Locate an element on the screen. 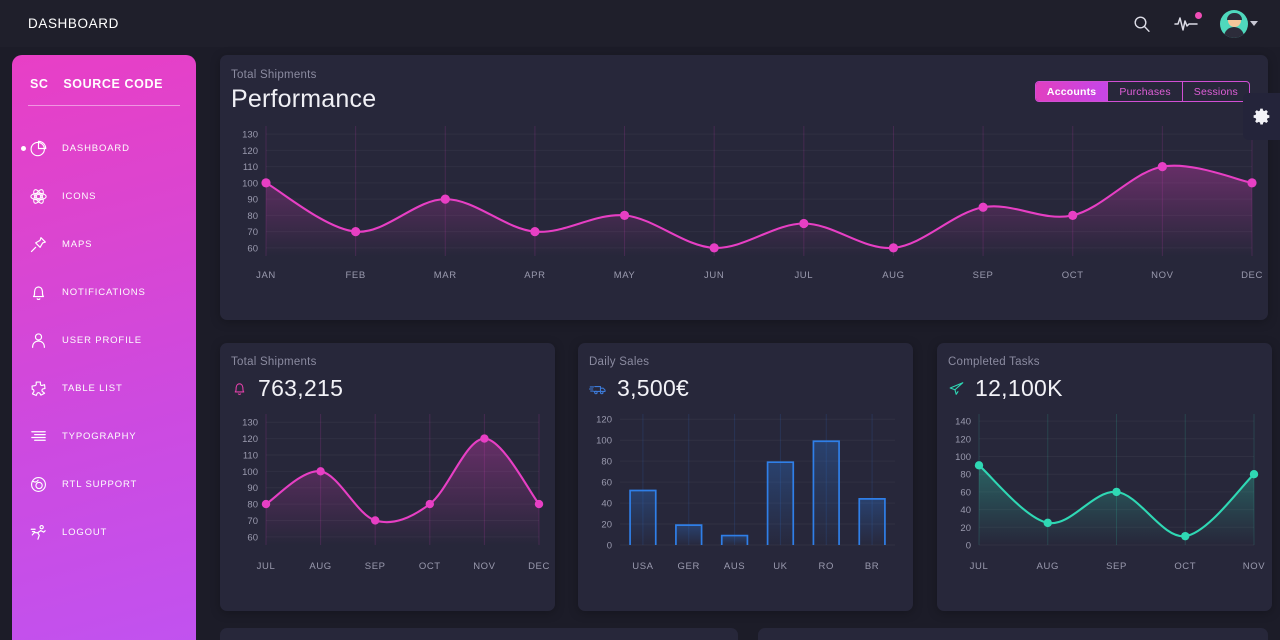 Image resolution: width=1280 pixels, height=640 pixels. sidebar-item-notifications: NOTIFICATIONS is located at coordinates (104, 292).